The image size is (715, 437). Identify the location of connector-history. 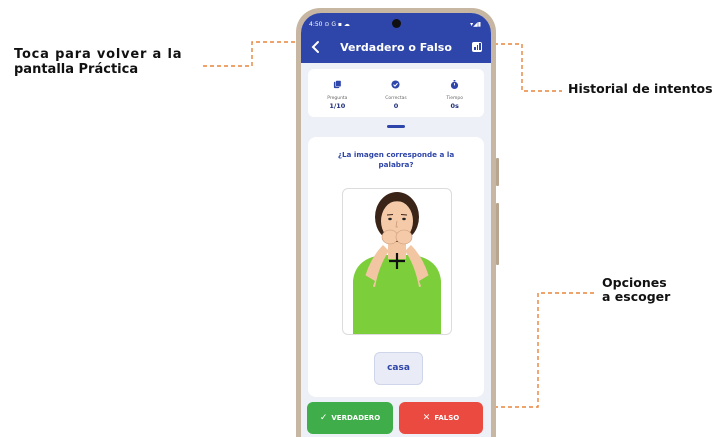
(524, 67).